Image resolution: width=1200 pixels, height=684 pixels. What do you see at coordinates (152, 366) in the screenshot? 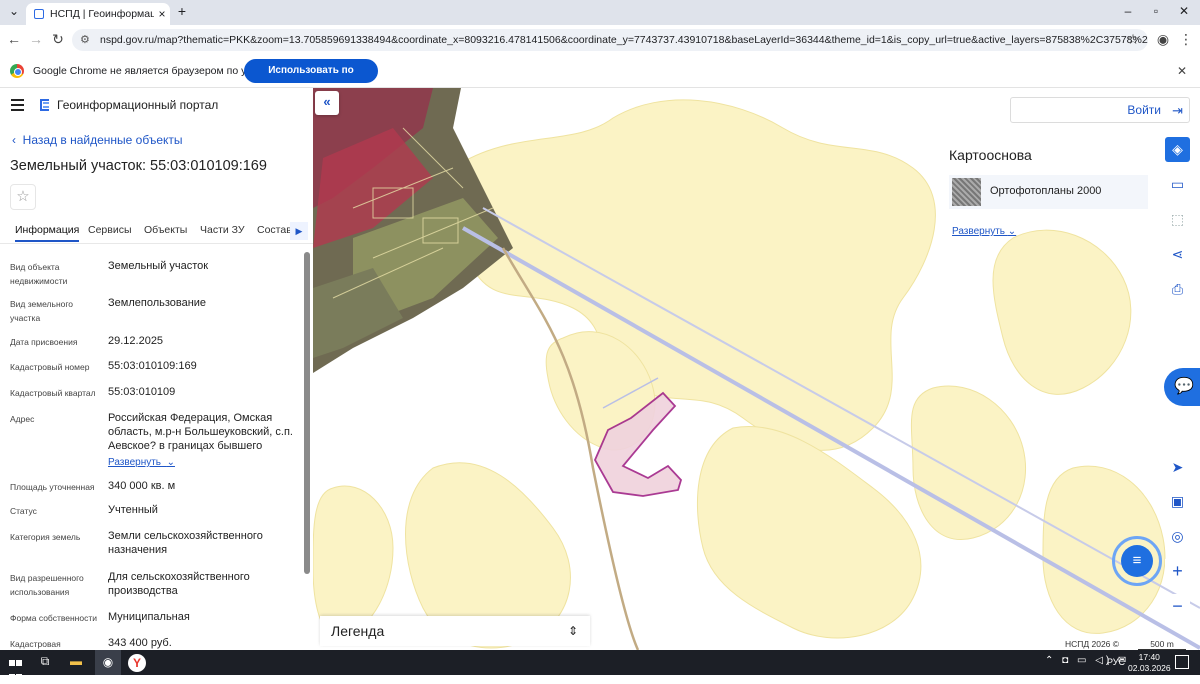
I see `property-value: 55:03:010109:169` at bounding box center [152, 366].